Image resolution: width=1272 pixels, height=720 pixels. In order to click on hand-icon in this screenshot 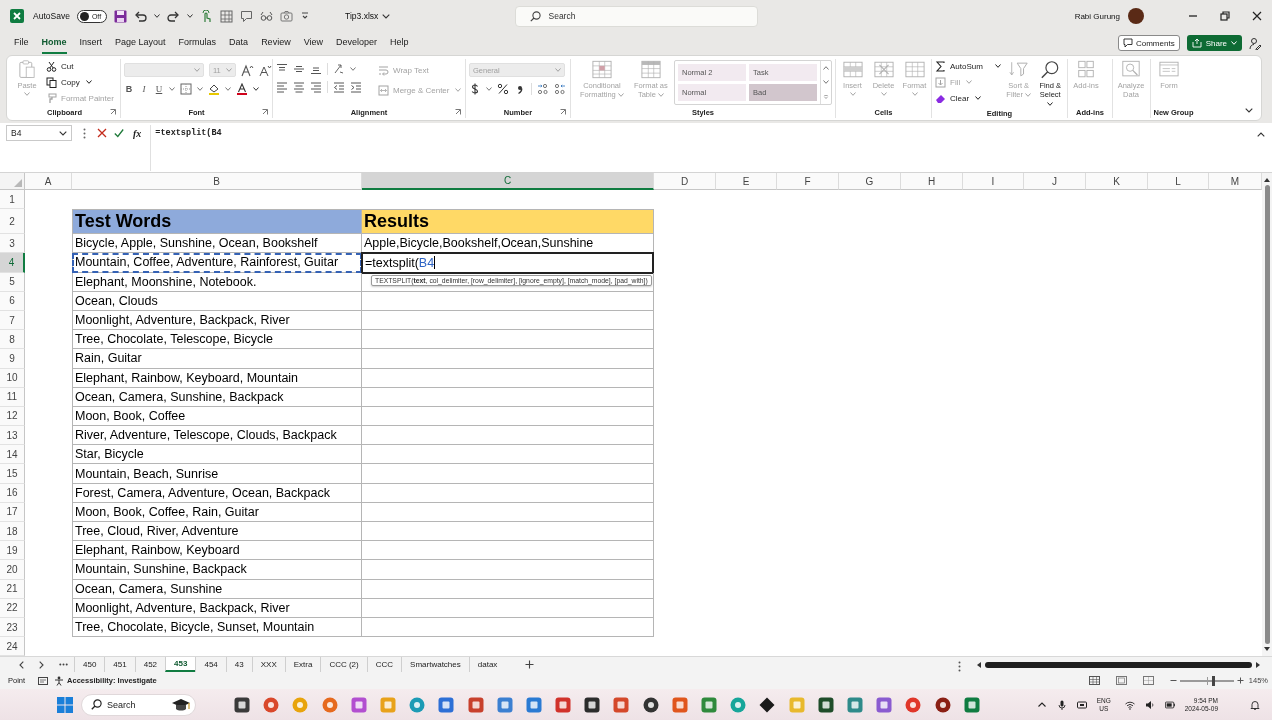, I will do `click(207, 16)`.